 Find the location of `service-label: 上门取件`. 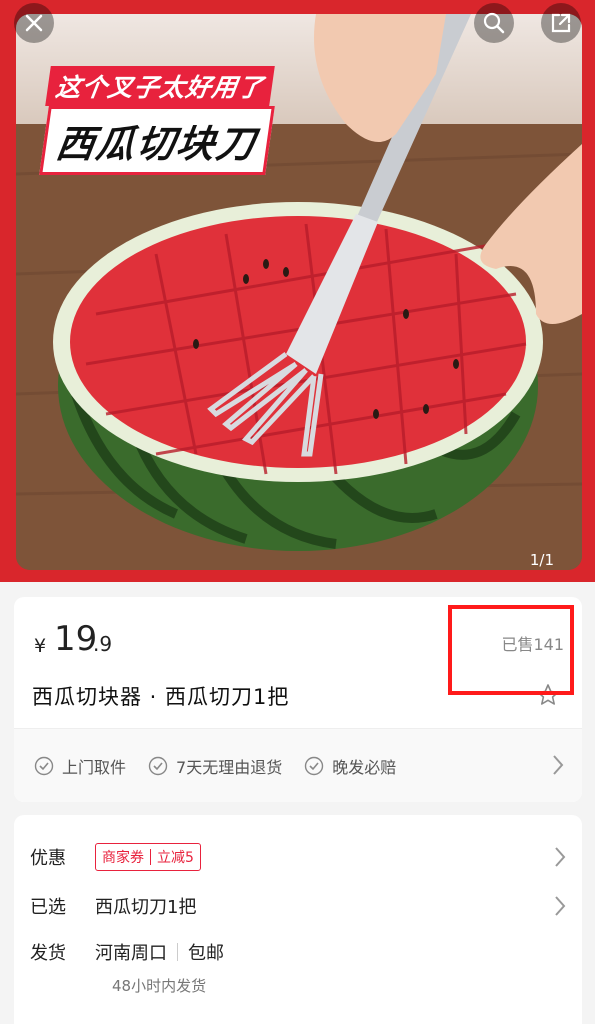

service-label: 上门取件 is located at coordinates (94, 767).